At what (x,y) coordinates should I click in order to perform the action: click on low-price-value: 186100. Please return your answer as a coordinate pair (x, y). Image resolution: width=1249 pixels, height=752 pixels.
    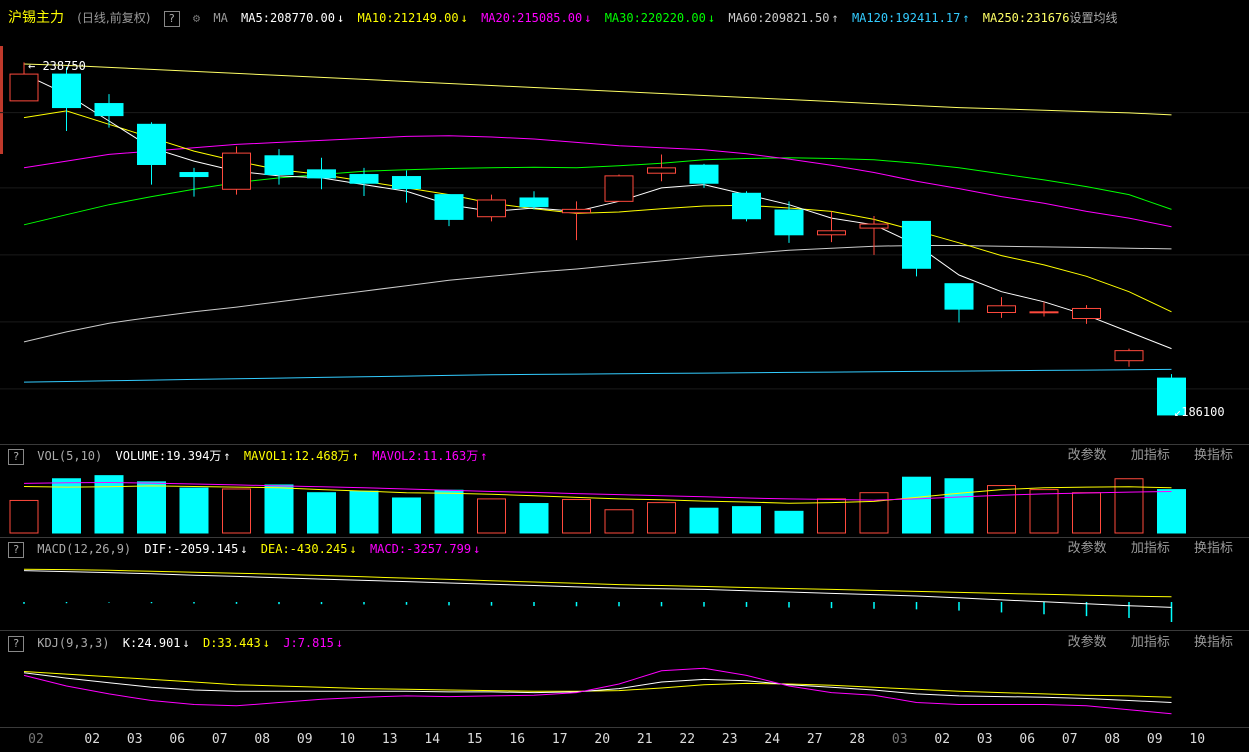
    Looking at the image, I should click on (1203, 412).